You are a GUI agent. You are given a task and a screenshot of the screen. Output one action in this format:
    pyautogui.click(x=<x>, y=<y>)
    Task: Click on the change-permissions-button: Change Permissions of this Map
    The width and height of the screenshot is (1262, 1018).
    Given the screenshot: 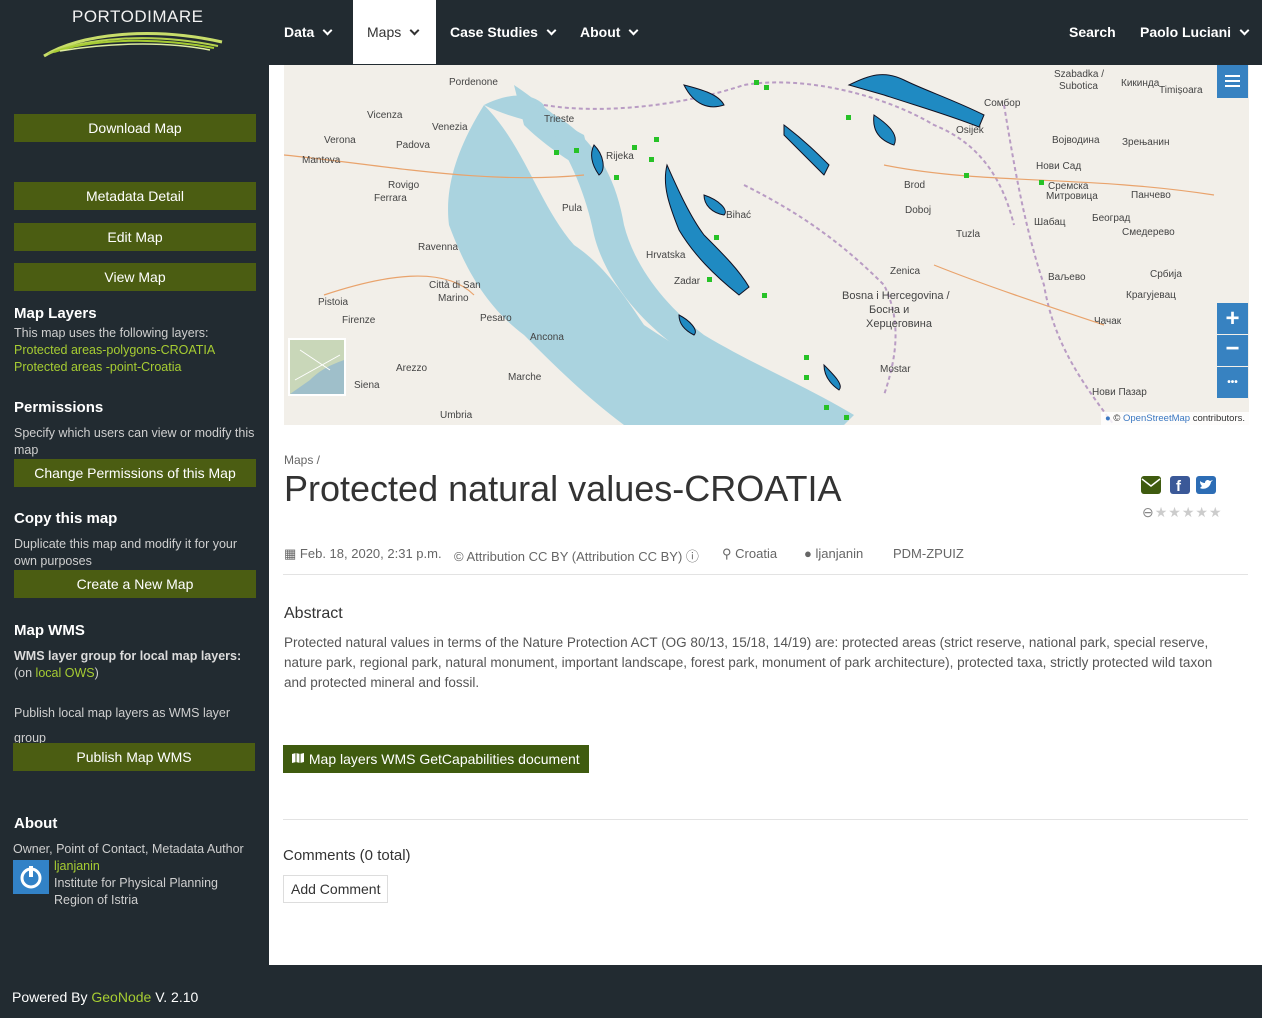 What is the action you would take?
    pyautogui.click(x=135, y=473)
    